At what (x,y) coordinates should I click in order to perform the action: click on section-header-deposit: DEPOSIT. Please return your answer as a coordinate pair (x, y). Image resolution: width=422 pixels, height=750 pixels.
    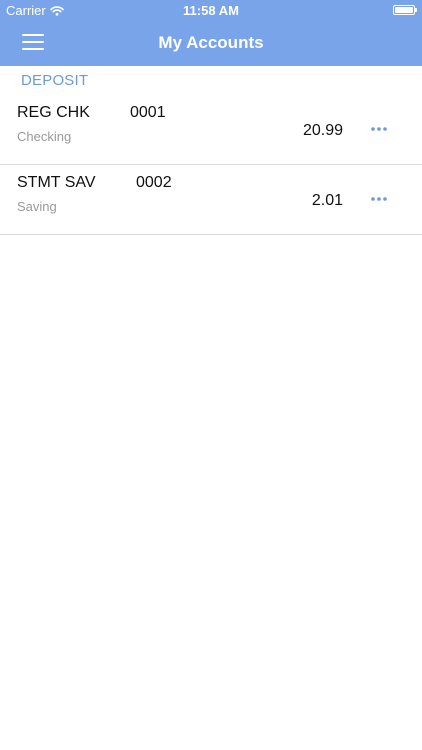
    Looking at the image, I should click on (55, 80).